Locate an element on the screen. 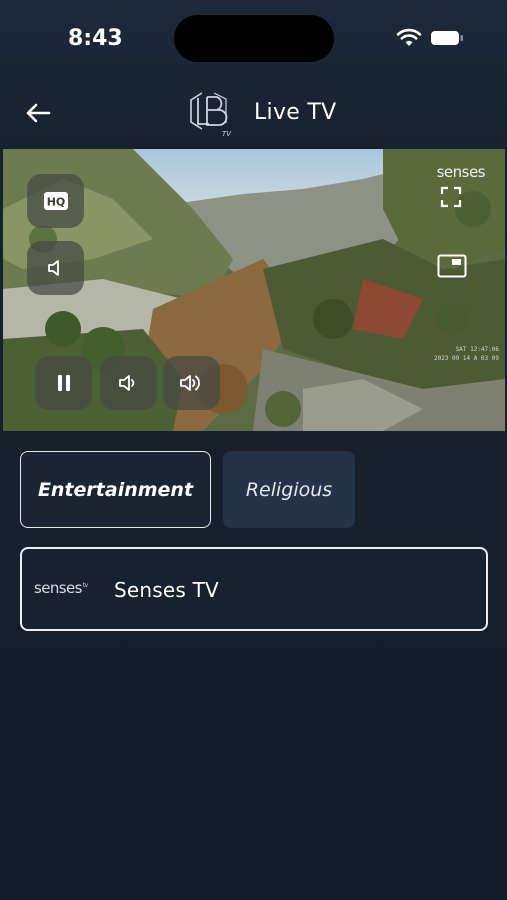  status-time: 8:43 is located at coordinates (95, 38).